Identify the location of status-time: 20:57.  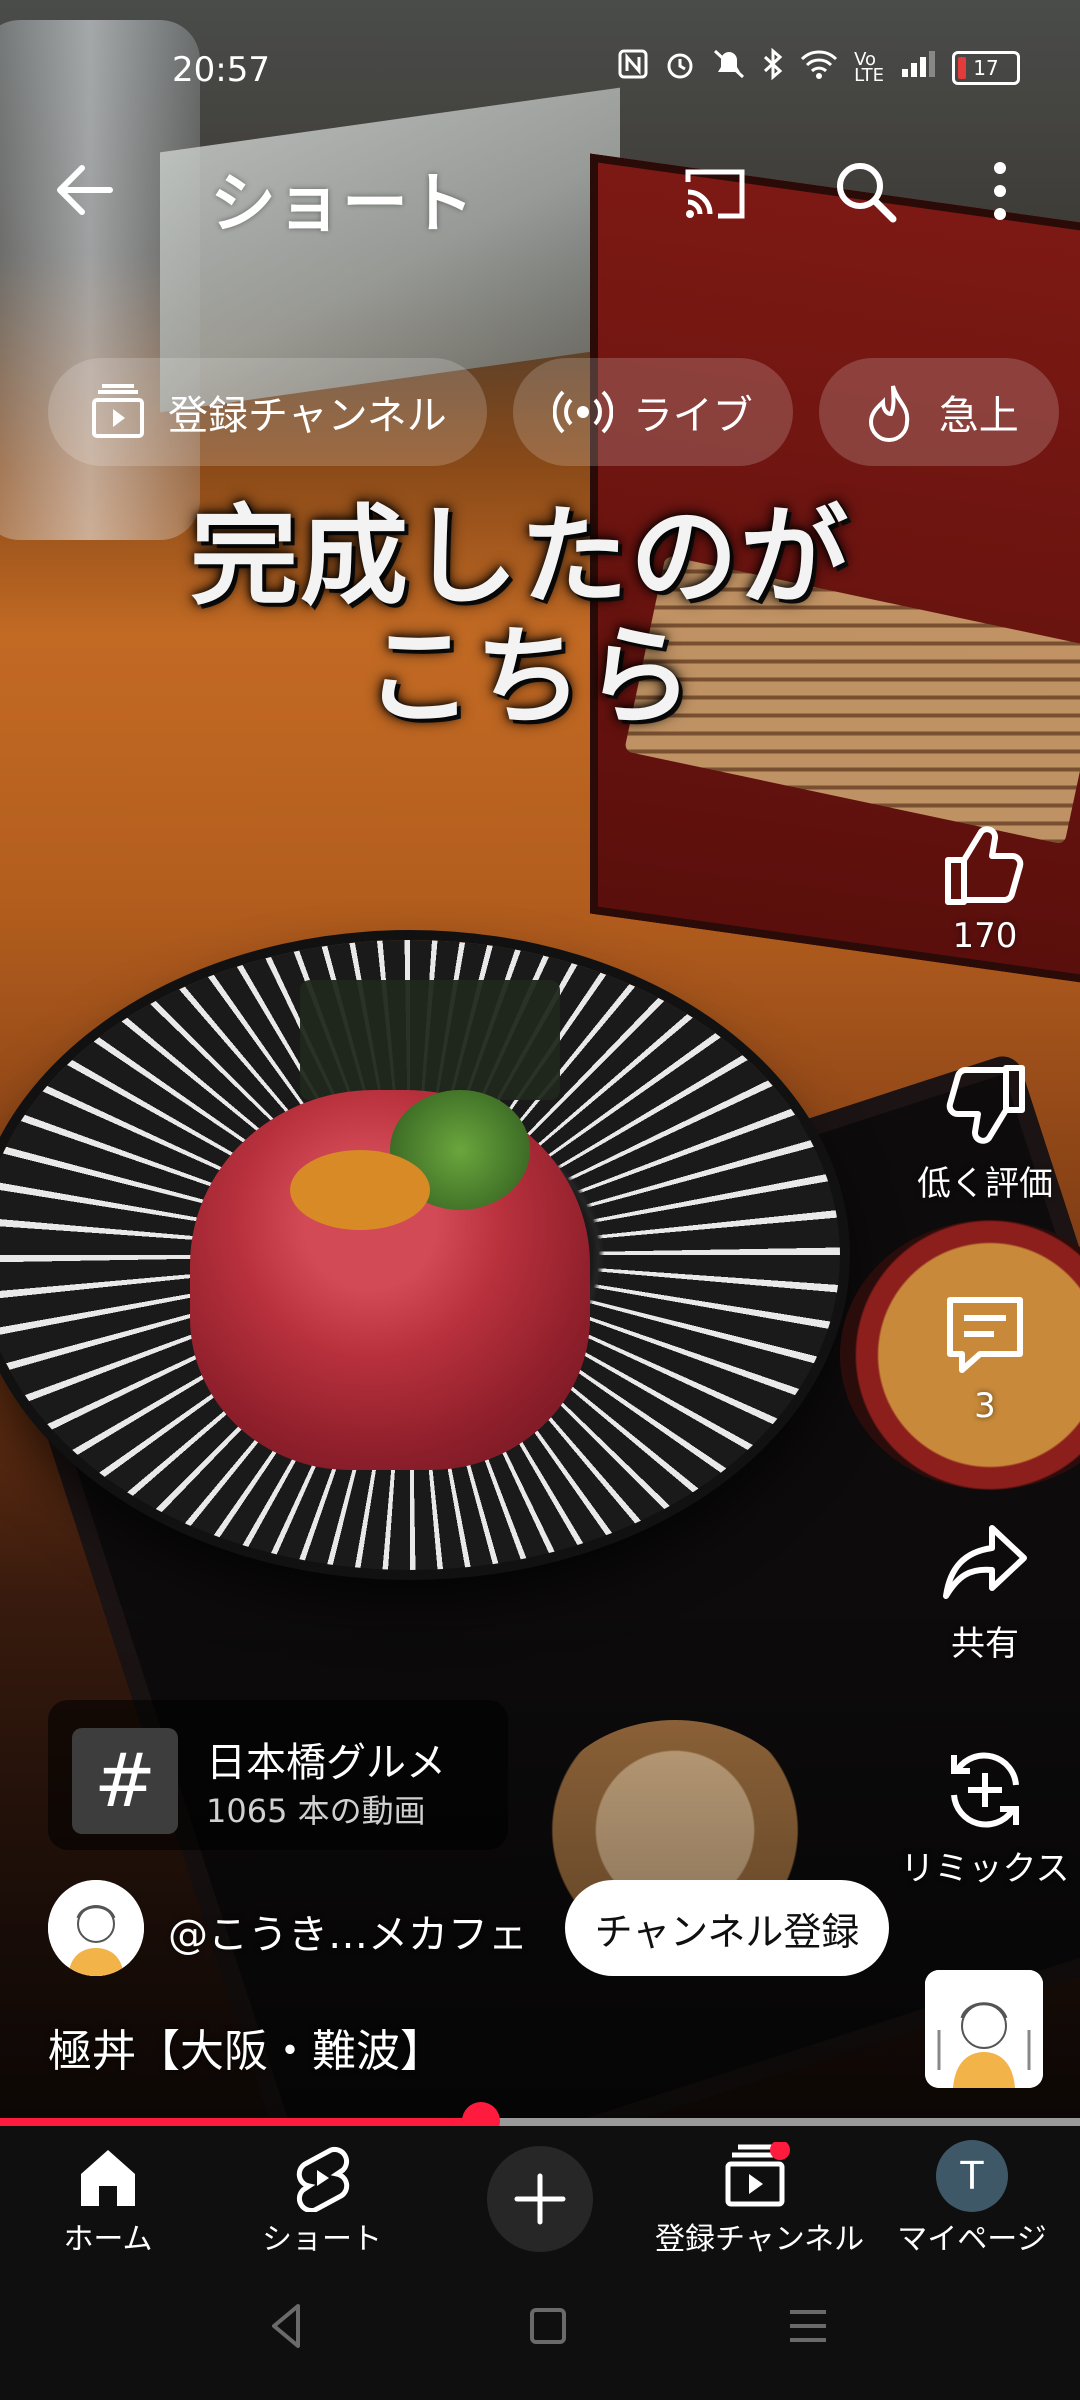
(221, 70).